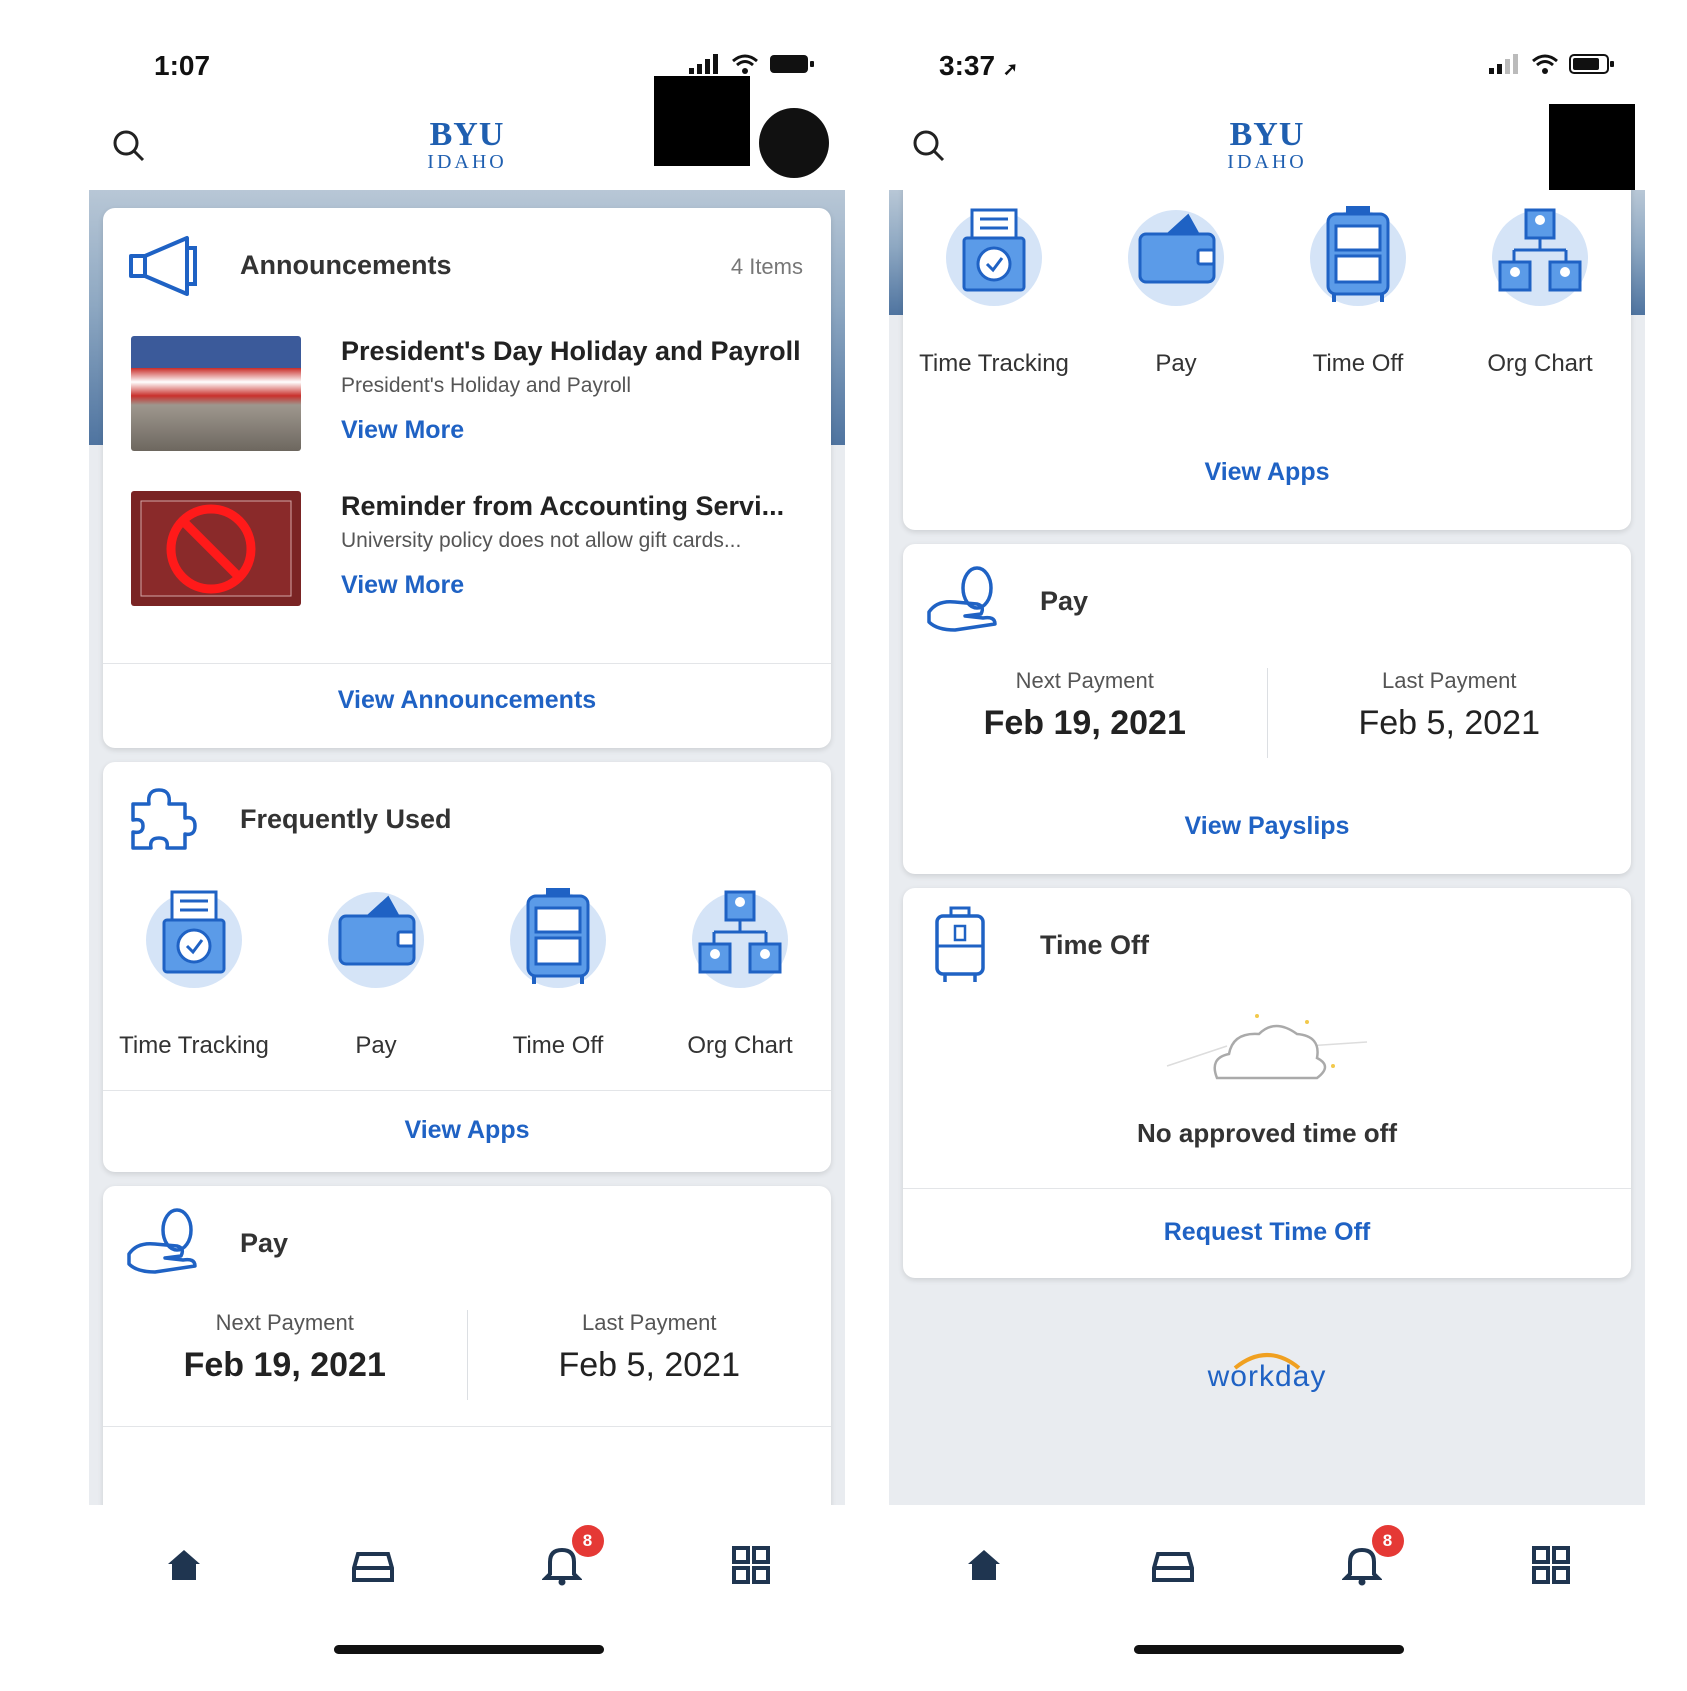 This screenshot has width=1687, height=1691. Describe the element at coordinates (1267, 601) in the screenshot. I see `card-header: Pay` at that location.